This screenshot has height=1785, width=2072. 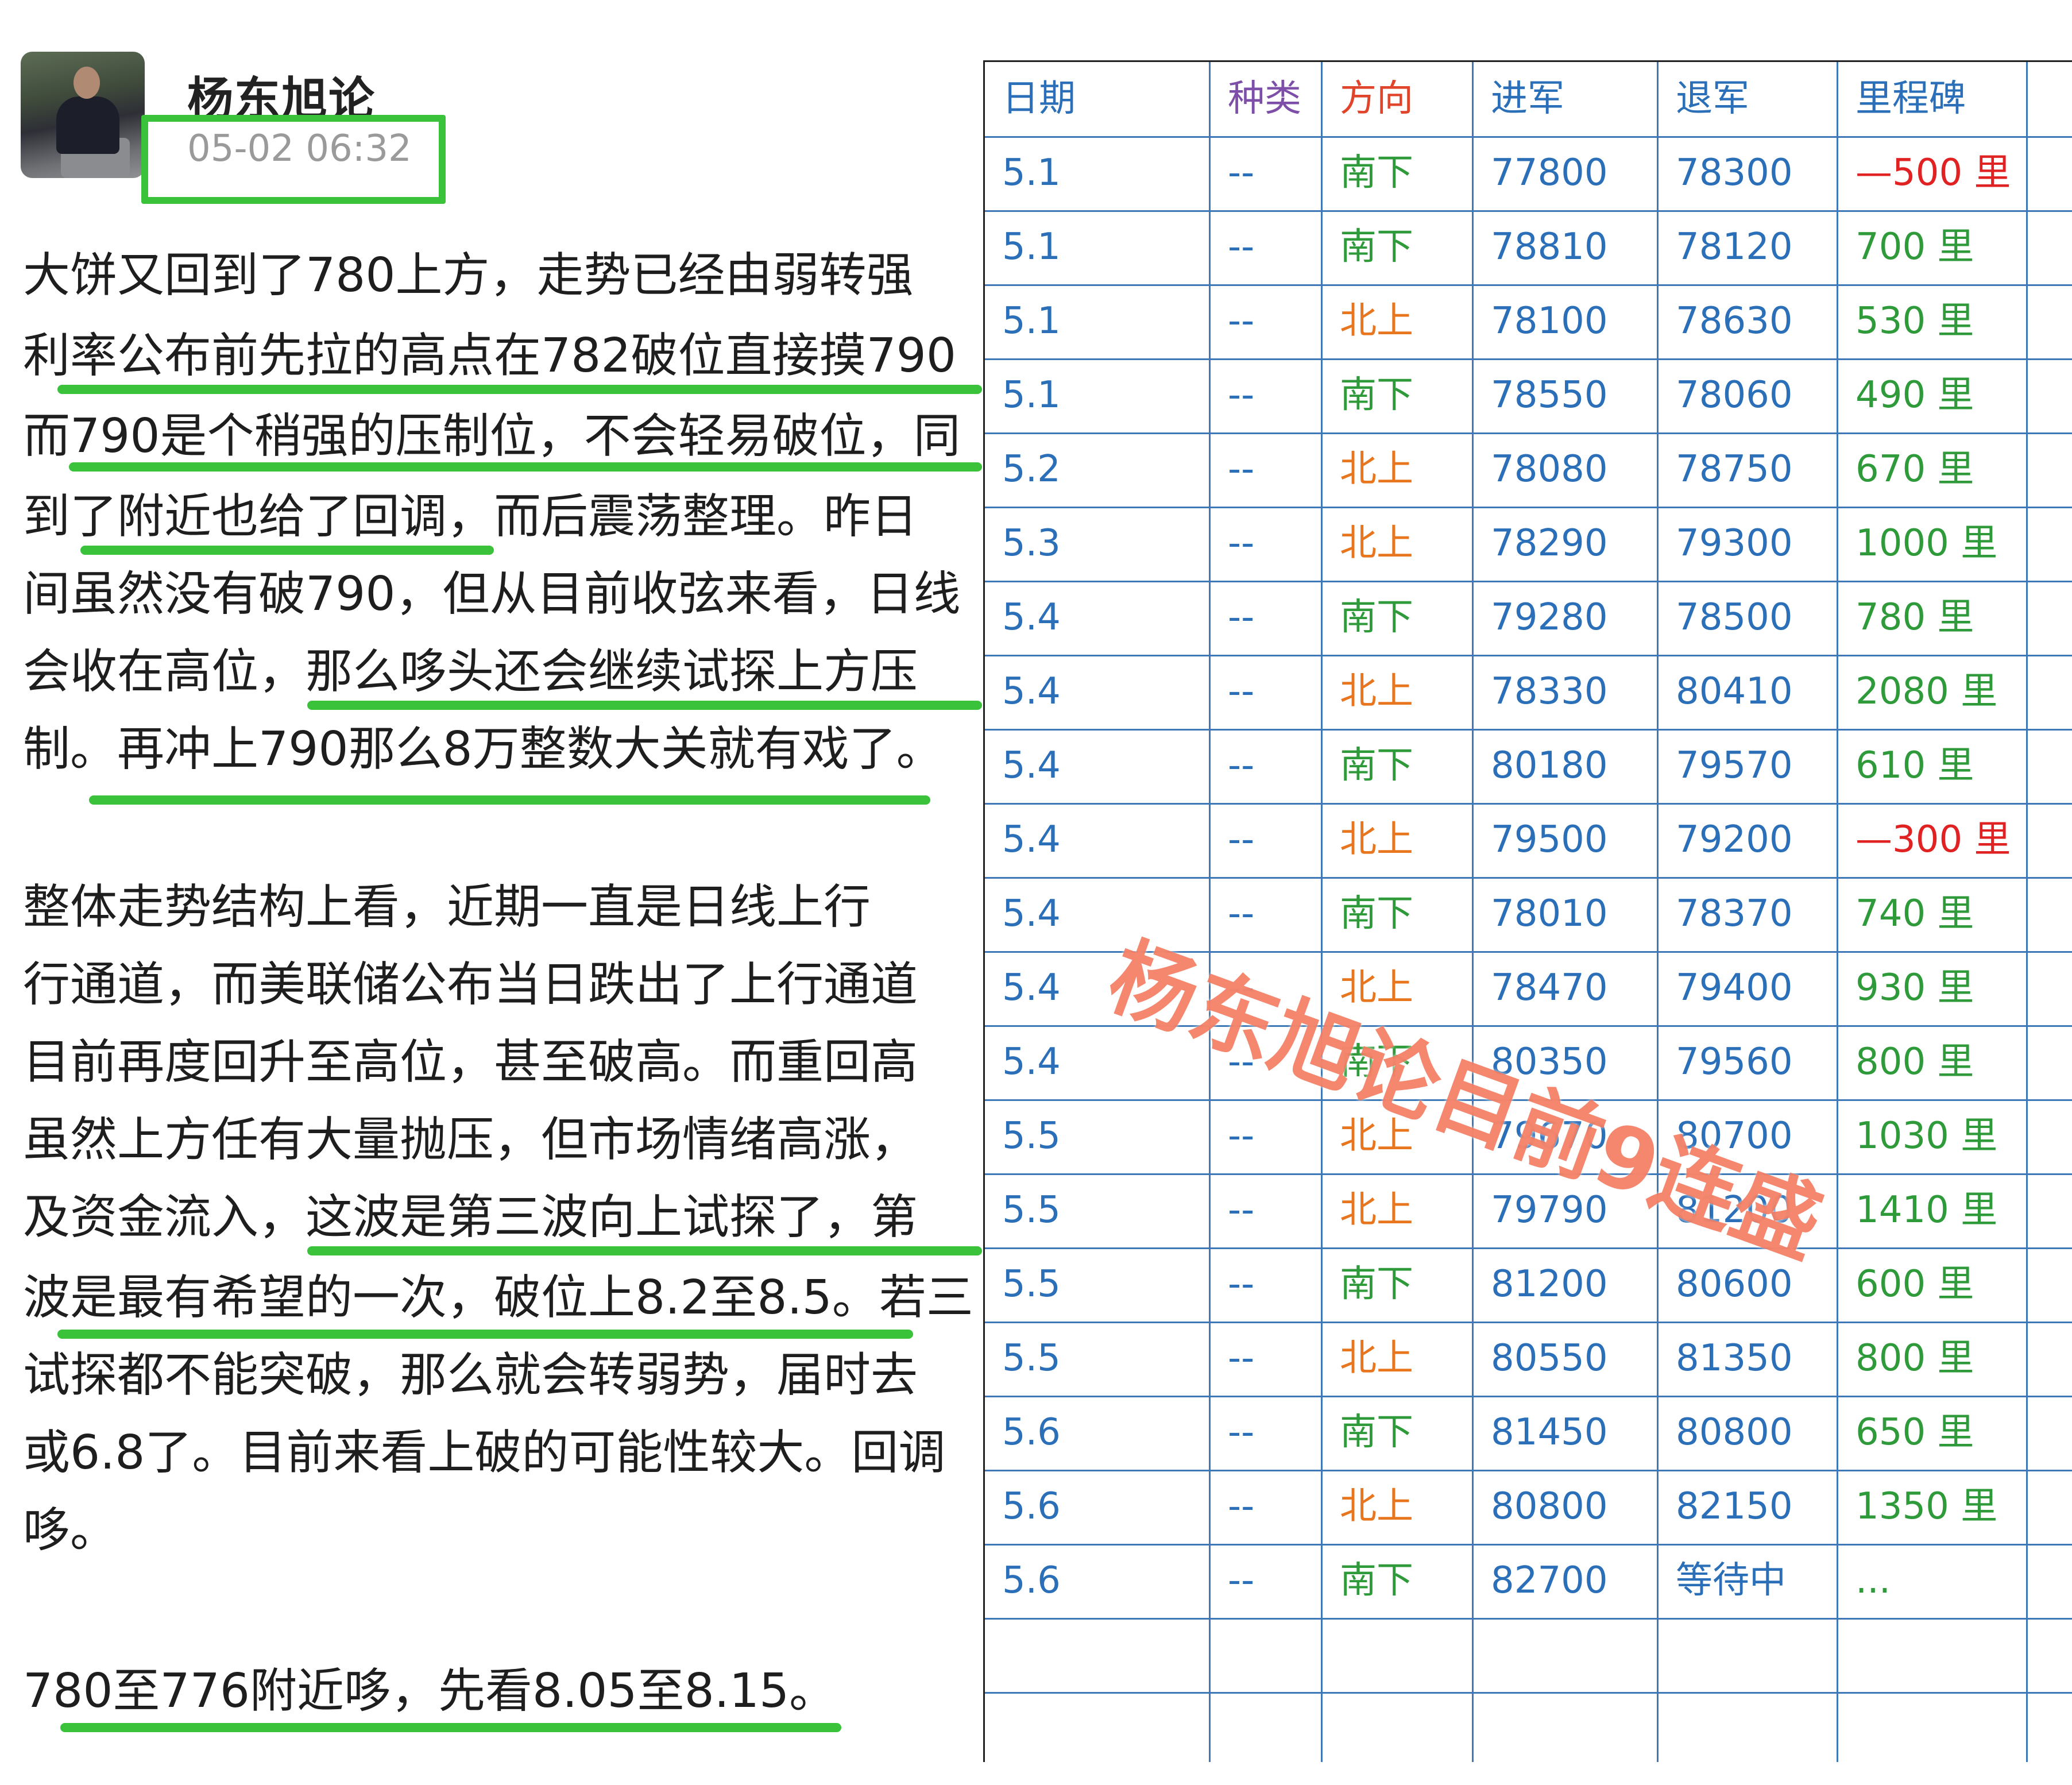 What do you see at coordinates (1748, 692) in the screenshot?
I see `table-cell: 80410` at bounding box center [1748, 692].